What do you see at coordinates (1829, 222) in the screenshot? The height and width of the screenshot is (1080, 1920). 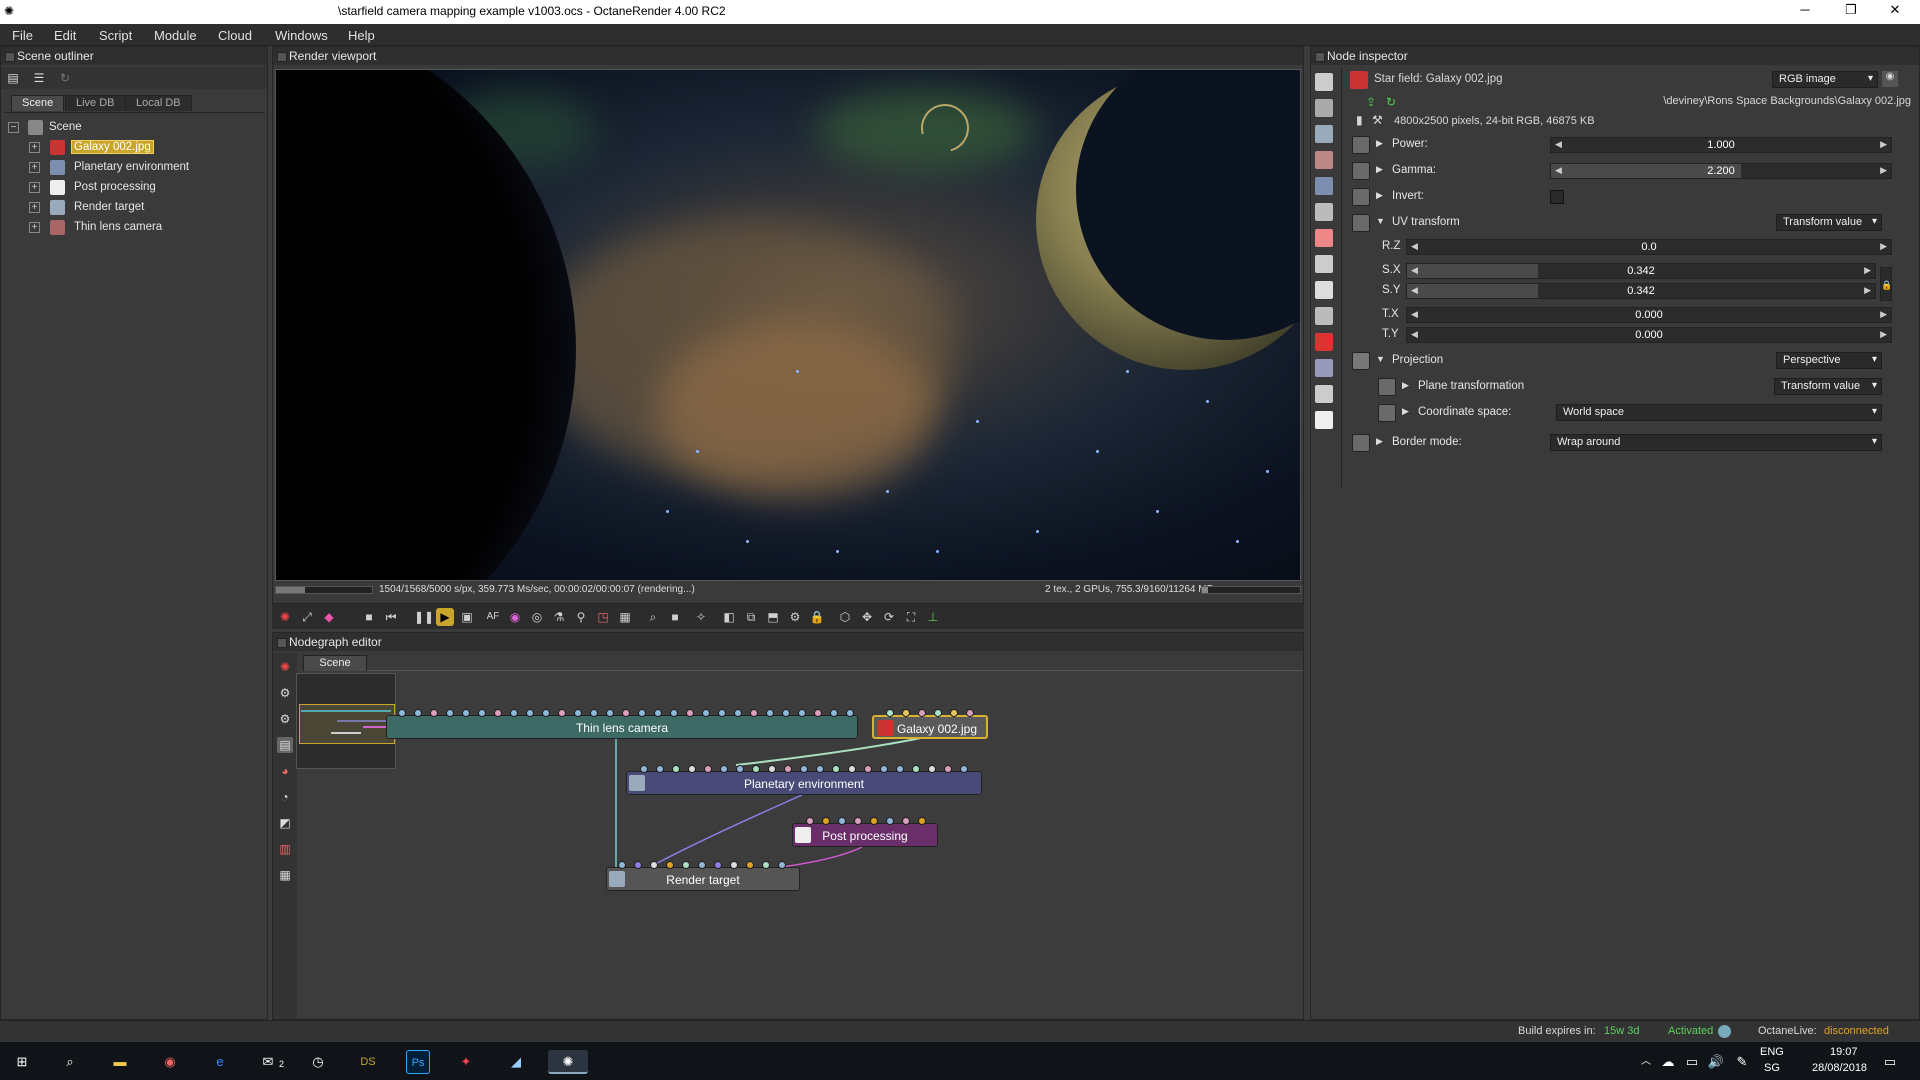 I see `uv-transform-dropdown: Transform value` at bounding box center [1829, 222].